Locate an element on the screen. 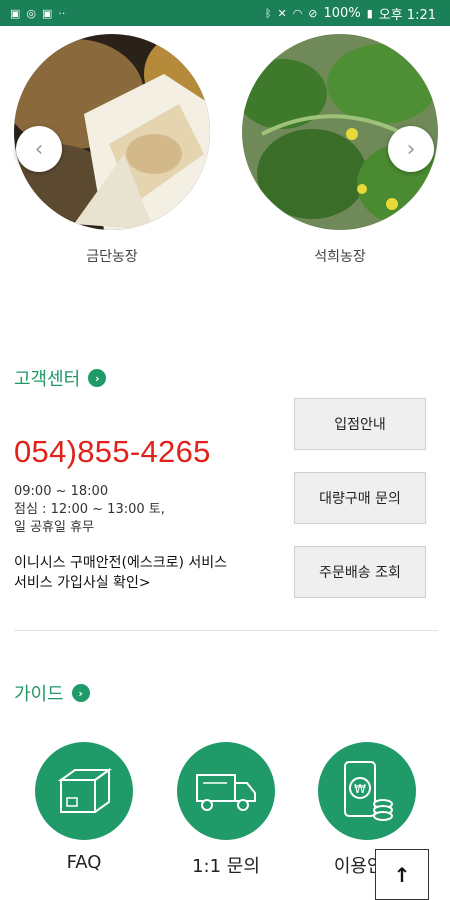 This screenshot has height=900, width=450. farm-name-2: 석희농장 is located at coordinates (340, 256).